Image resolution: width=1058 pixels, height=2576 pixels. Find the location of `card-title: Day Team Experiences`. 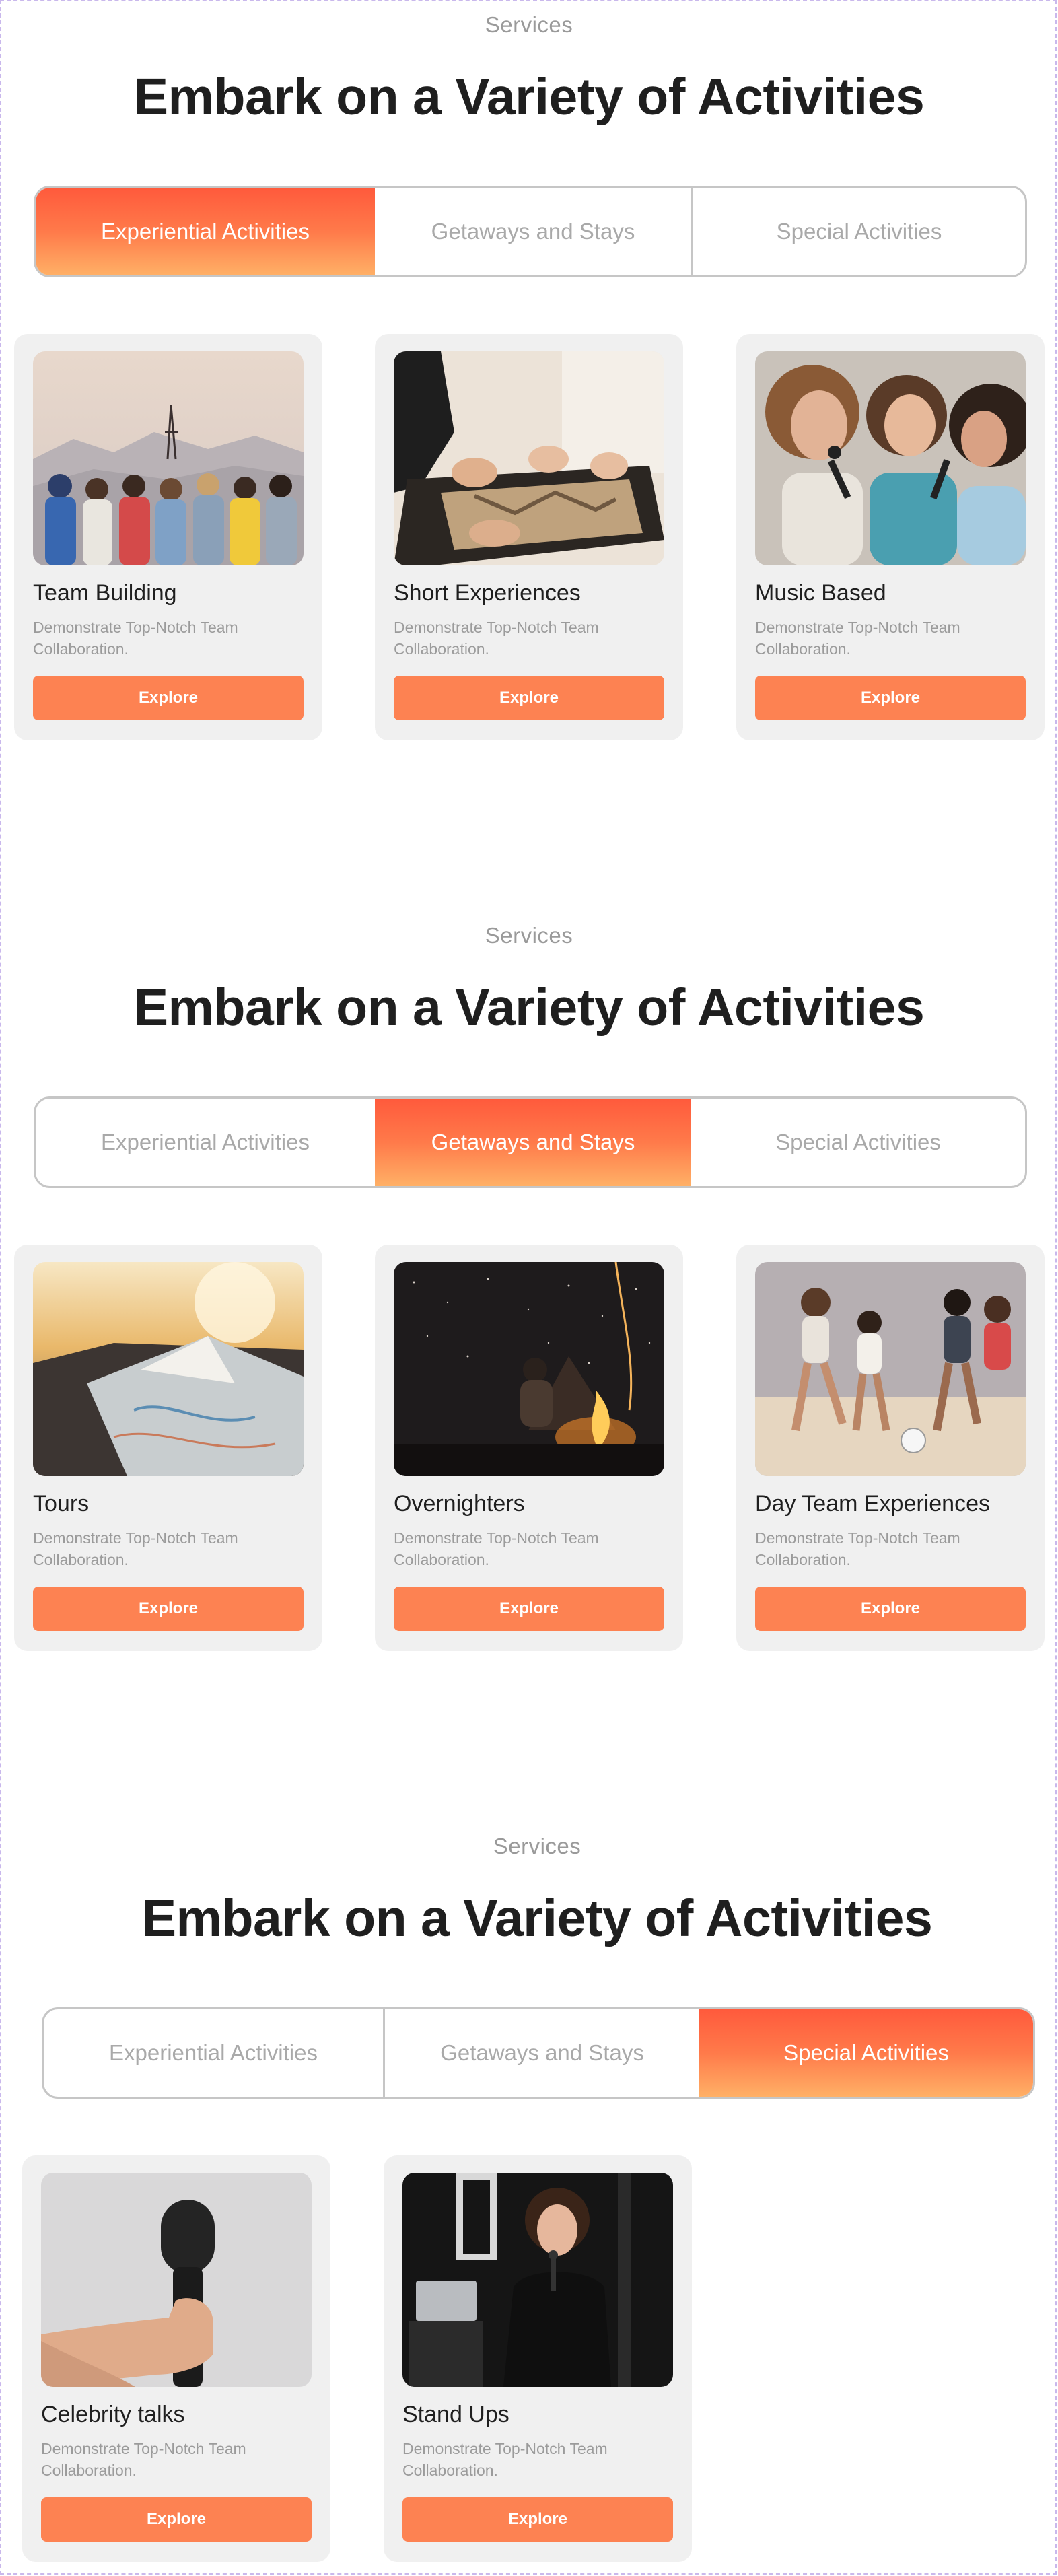

card-title: Day Team Experiences is located at coordinates (872, 1504).